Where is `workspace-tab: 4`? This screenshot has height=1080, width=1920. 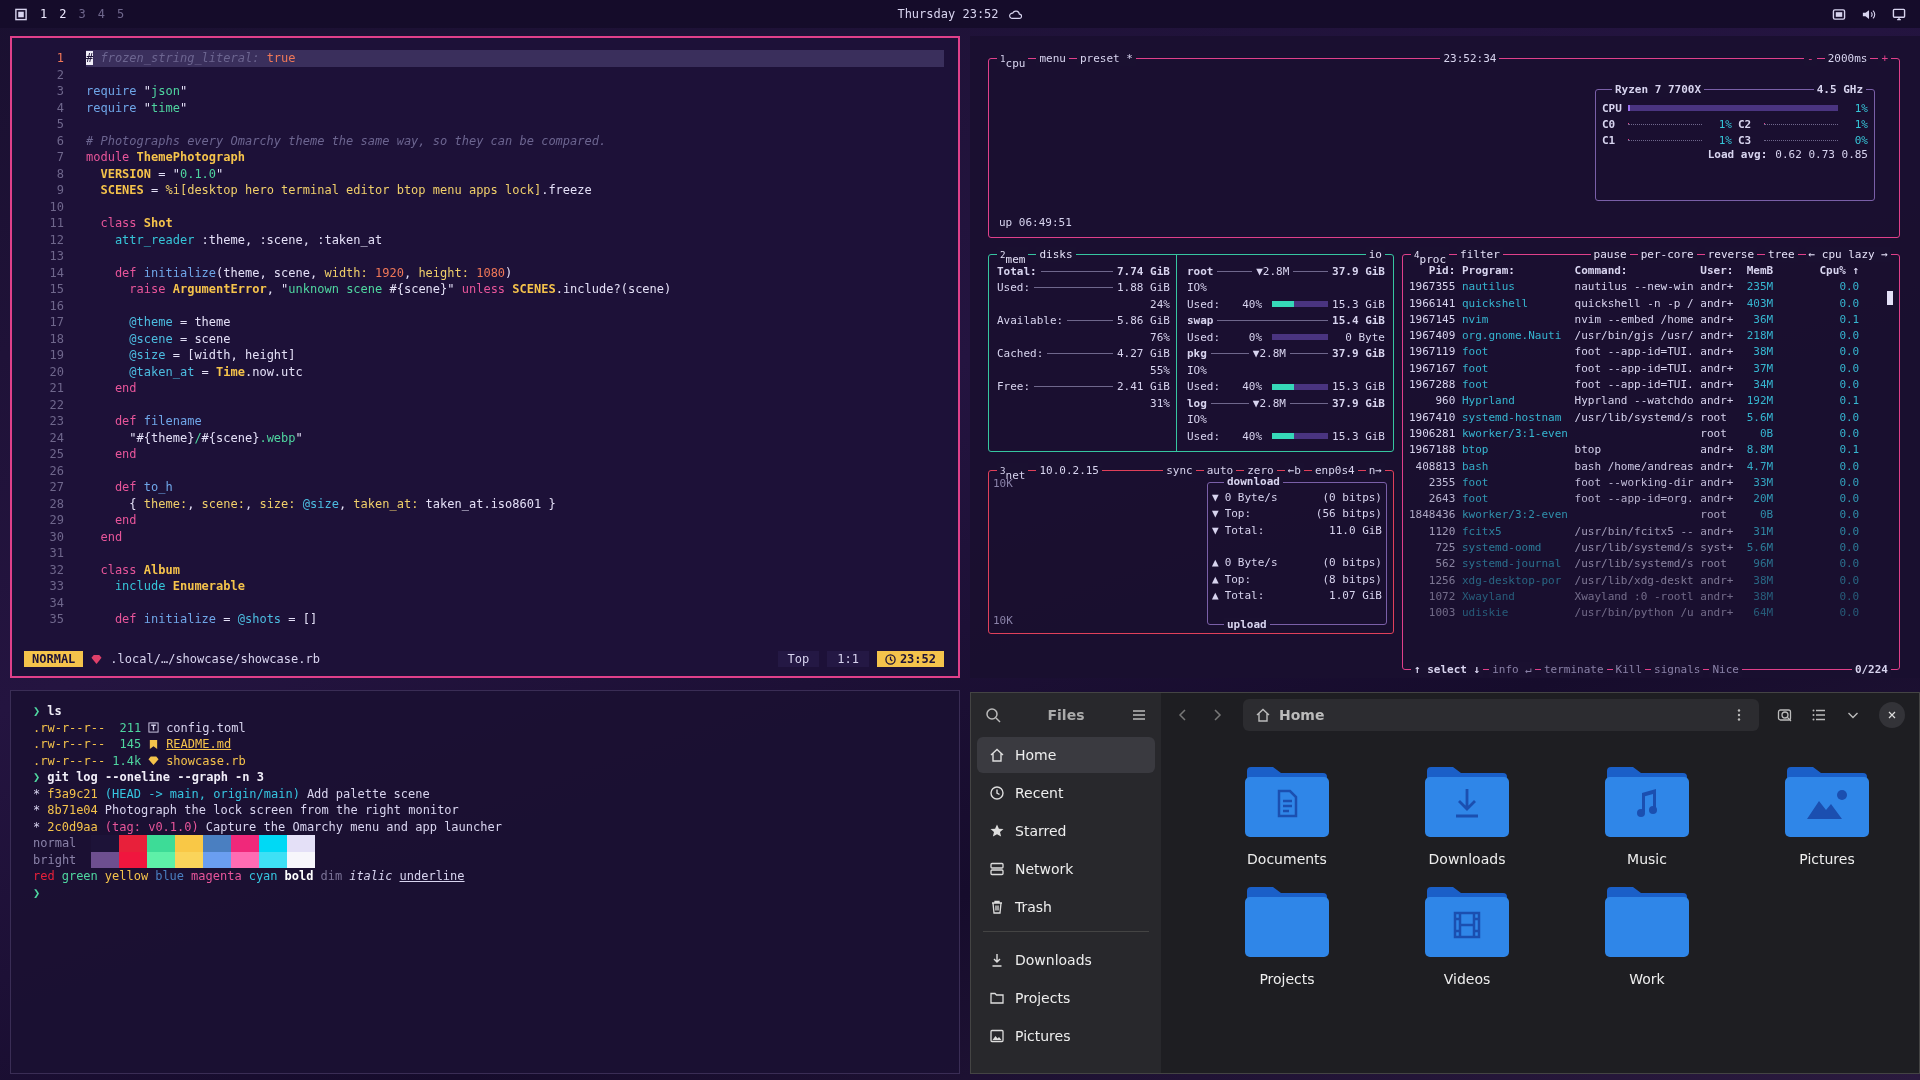
workspace-tab: 4 is located at coordinates (101, 14).